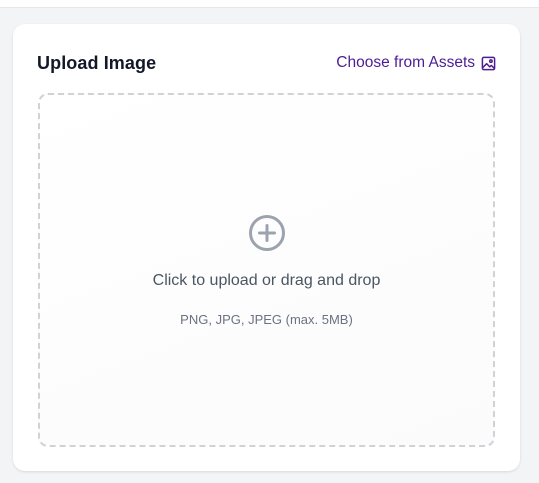 Image resolution: width=539 pixels, height=483 pixels. What do you see at coordinates (267, 233) in the screenshot?
I see `plus-circle-icon` at bounding box center [267, 233].